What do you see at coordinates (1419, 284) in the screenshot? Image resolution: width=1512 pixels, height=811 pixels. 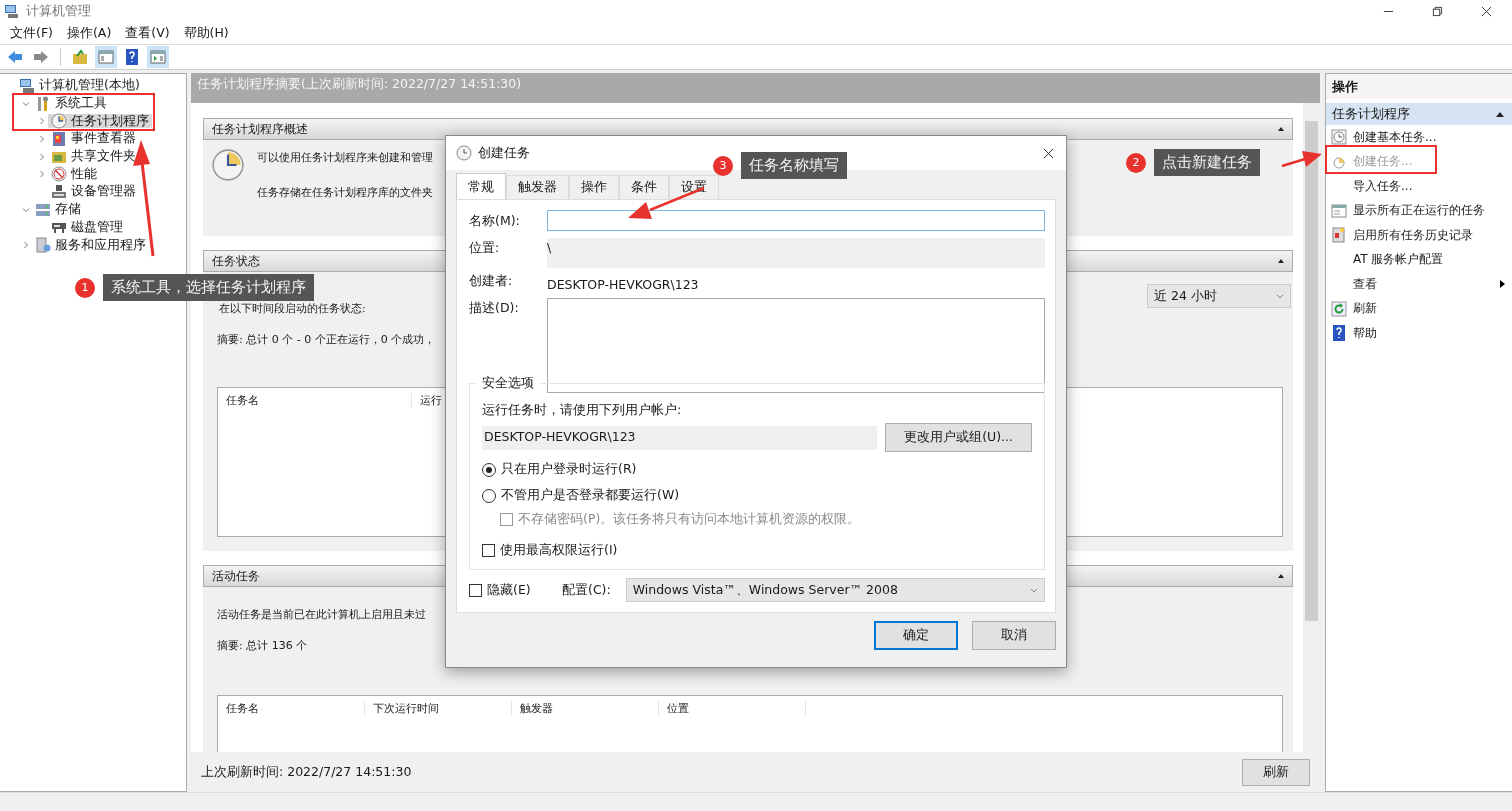 I see `action-item: 查看` at bounding box center [1419, 284].